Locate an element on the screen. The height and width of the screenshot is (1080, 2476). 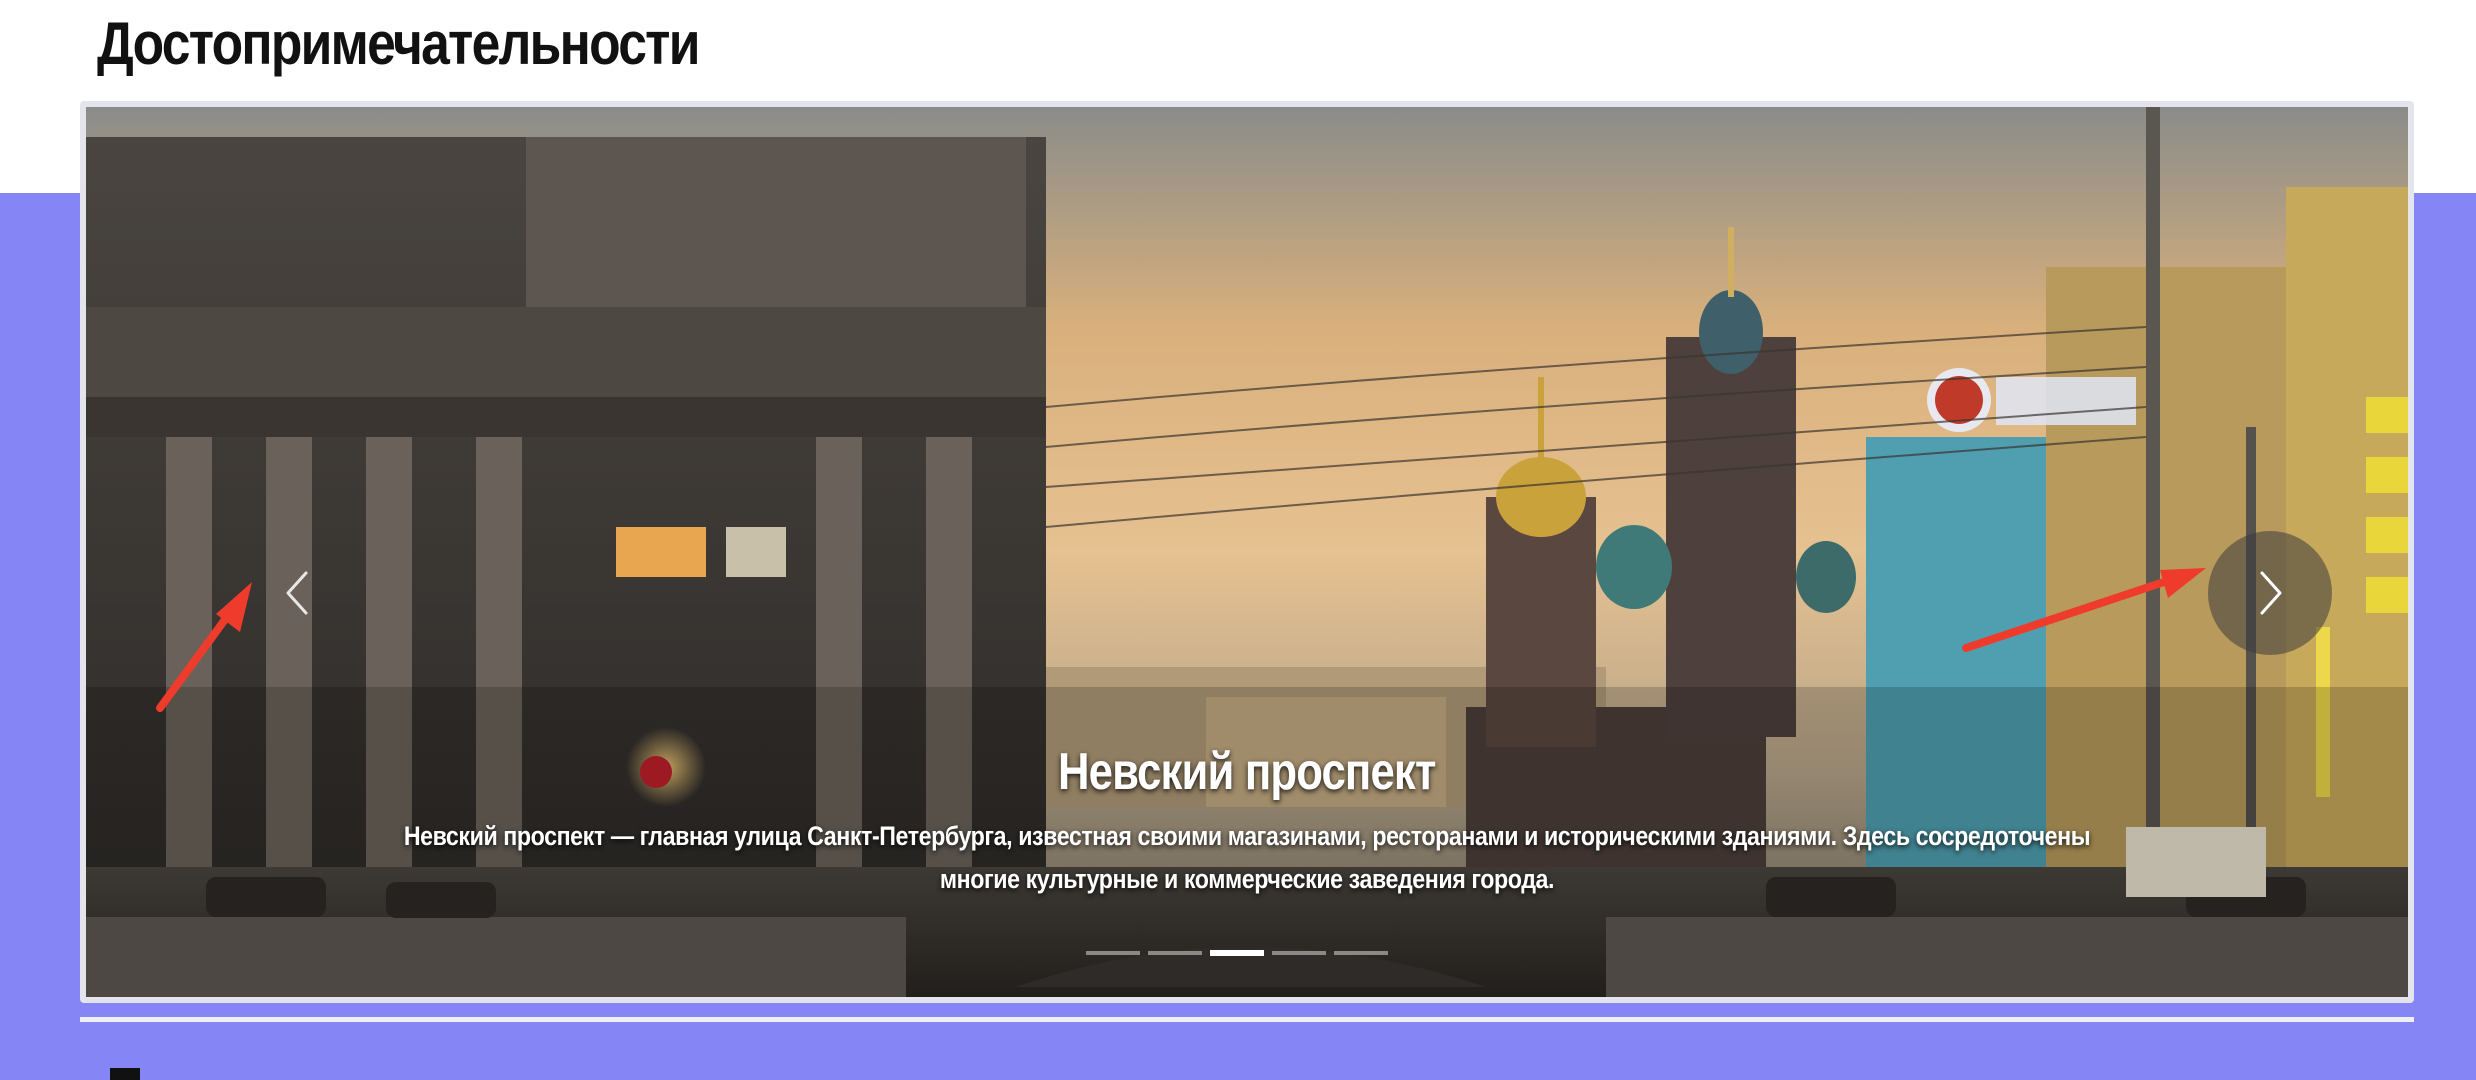
carousel-indicators is located at coordinates (1247, 953).